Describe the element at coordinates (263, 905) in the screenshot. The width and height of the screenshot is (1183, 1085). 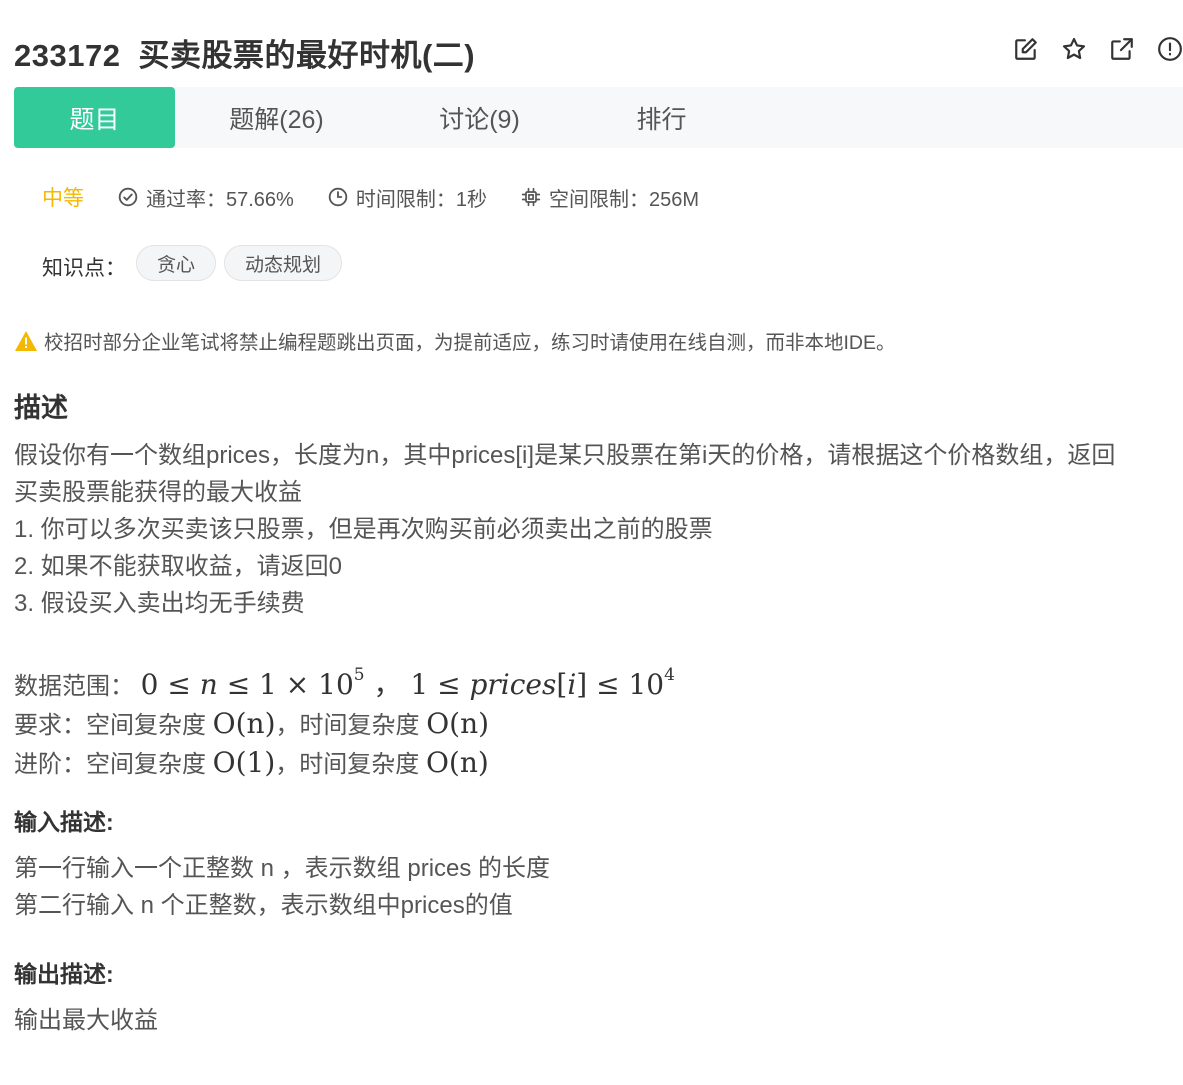
I see `input-line: 第二行输入 n 个正整数，表示数组中prices的值` at that location.